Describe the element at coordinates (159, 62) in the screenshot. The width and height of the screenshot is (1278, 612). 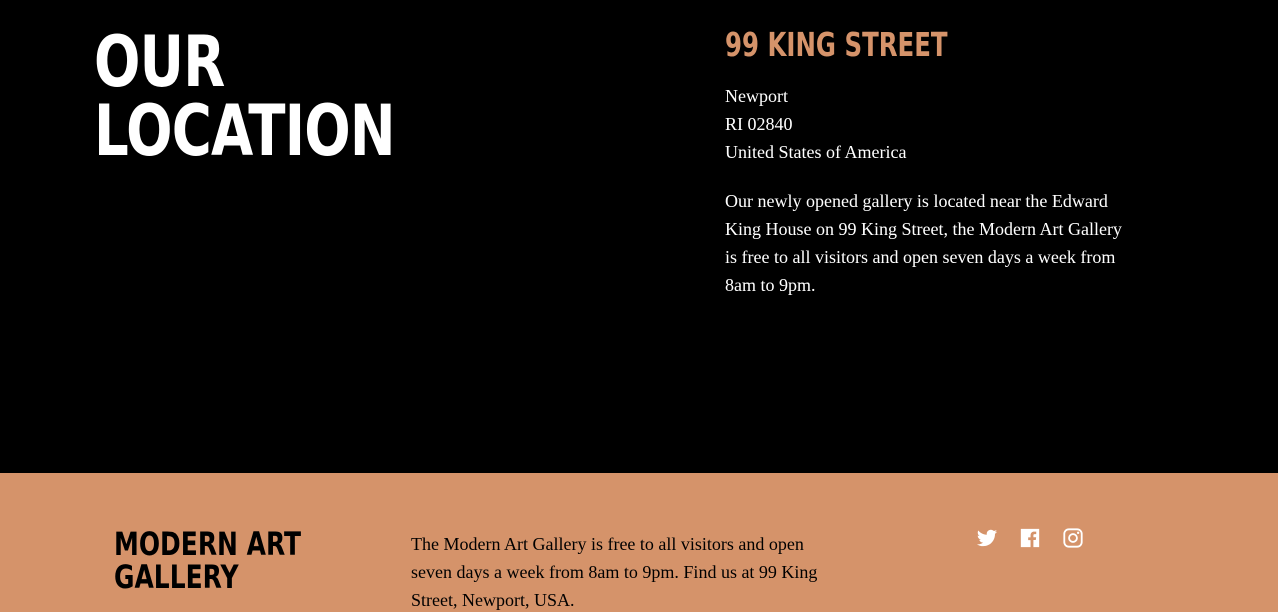
I see `location-heading-line1: OUR` at that location.